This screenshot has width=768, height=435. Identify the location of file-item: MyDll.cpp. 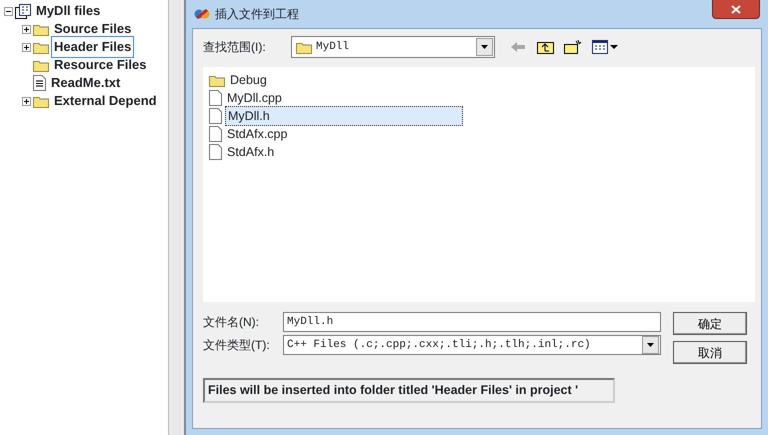
(254, 98).